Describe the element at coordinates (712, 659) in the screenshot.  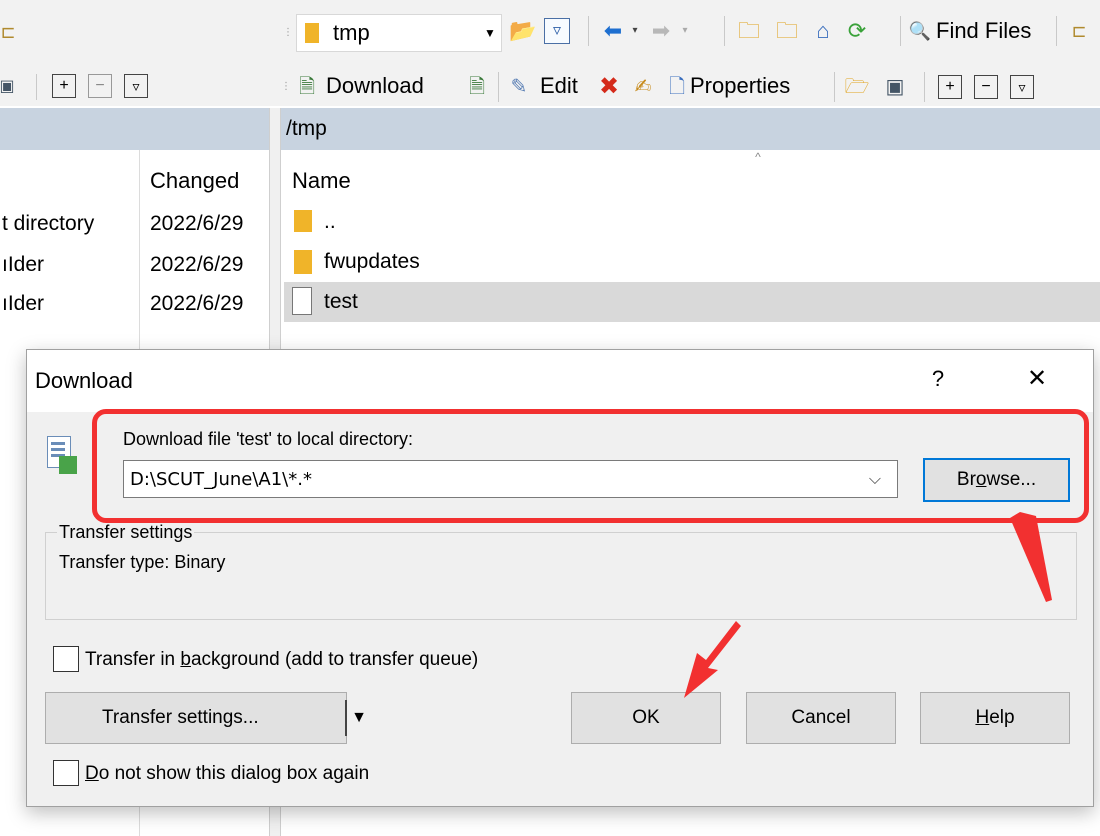
I see `annotation-arrow-ok` at that location.